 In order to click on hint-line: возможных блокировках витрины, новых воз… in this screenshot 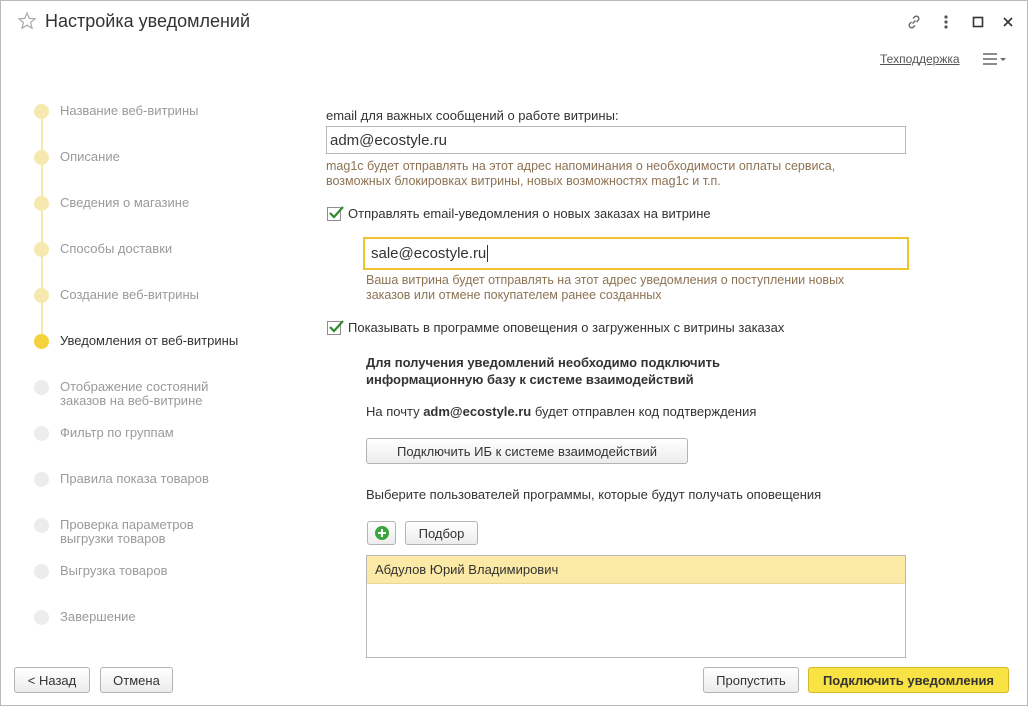, I will do `click(523, 181)`.